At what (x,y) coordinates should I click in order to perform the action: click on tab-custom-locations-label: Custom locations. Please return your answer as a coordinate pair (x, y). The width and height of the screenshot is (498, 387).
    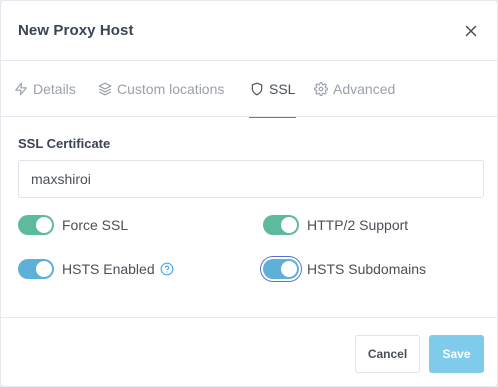
    Looking at the image, I should click on (171, 89).